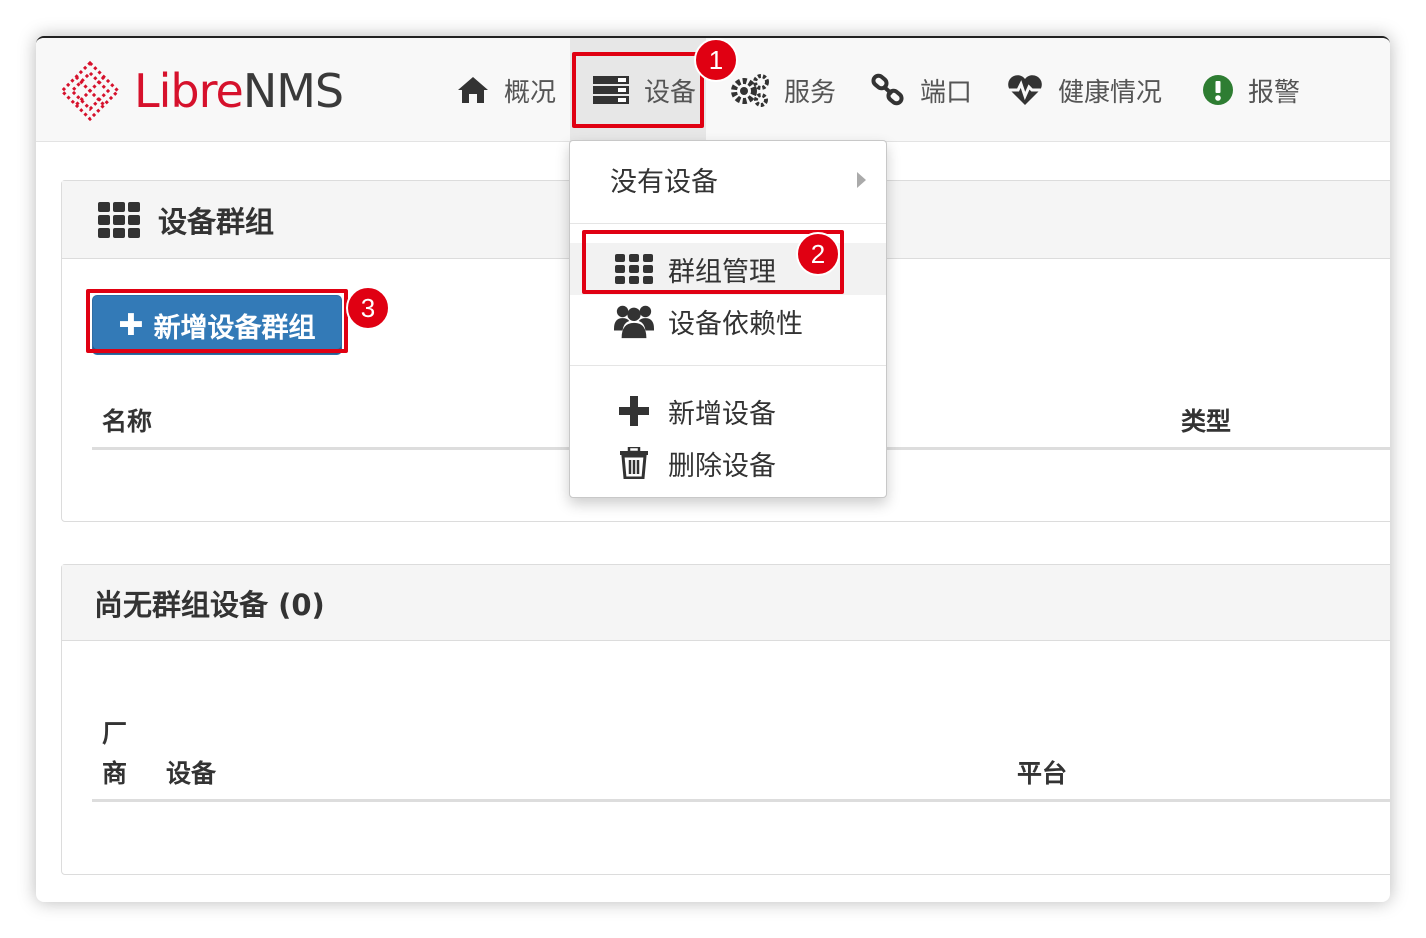  I want to click on column-header-device: 设备, so click(191, 772).